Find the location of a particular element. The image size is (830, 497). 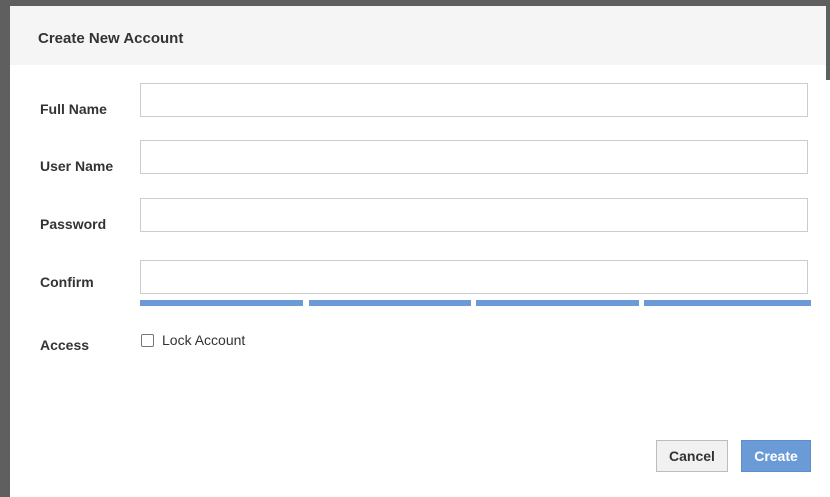

window-border-left is located at coordinates (5, 248).